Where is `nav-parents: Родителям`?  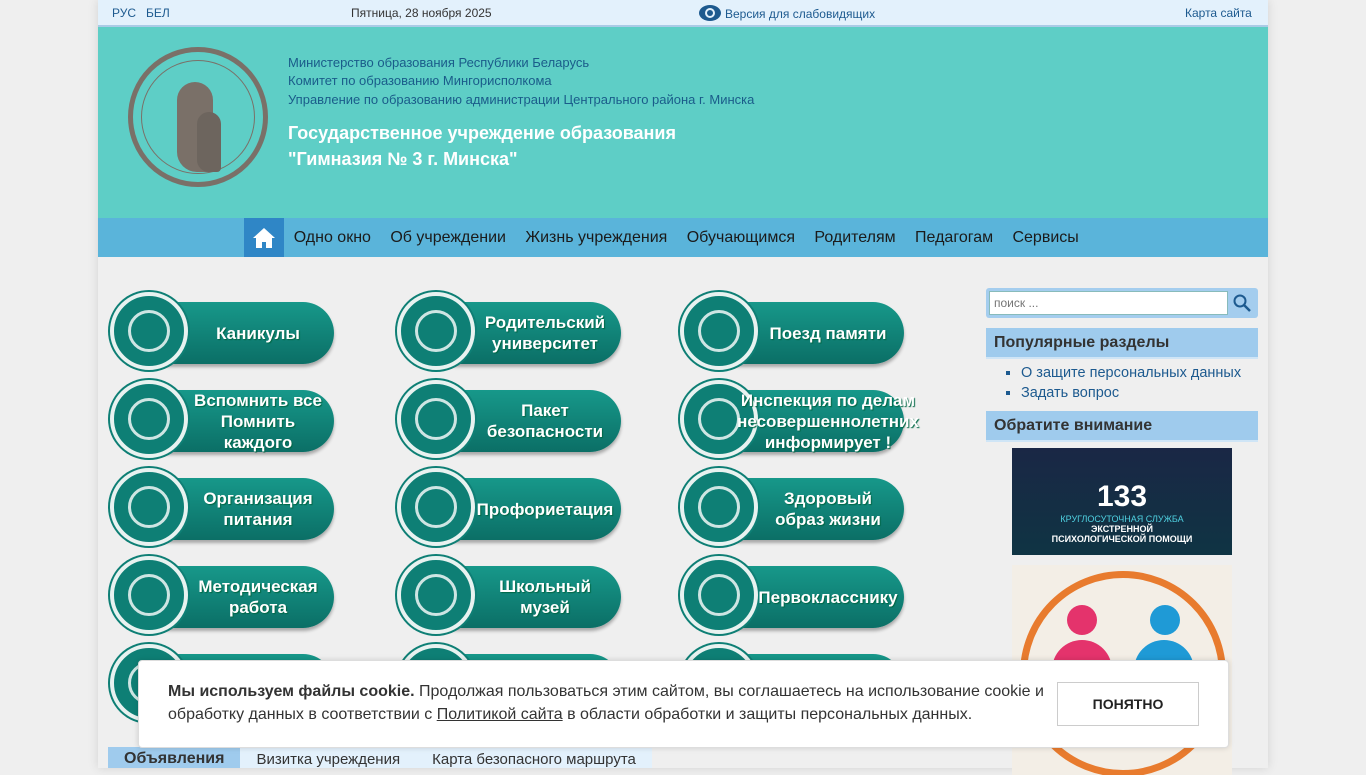
nav-parents: Родителям is located at coordinates (855, 238).